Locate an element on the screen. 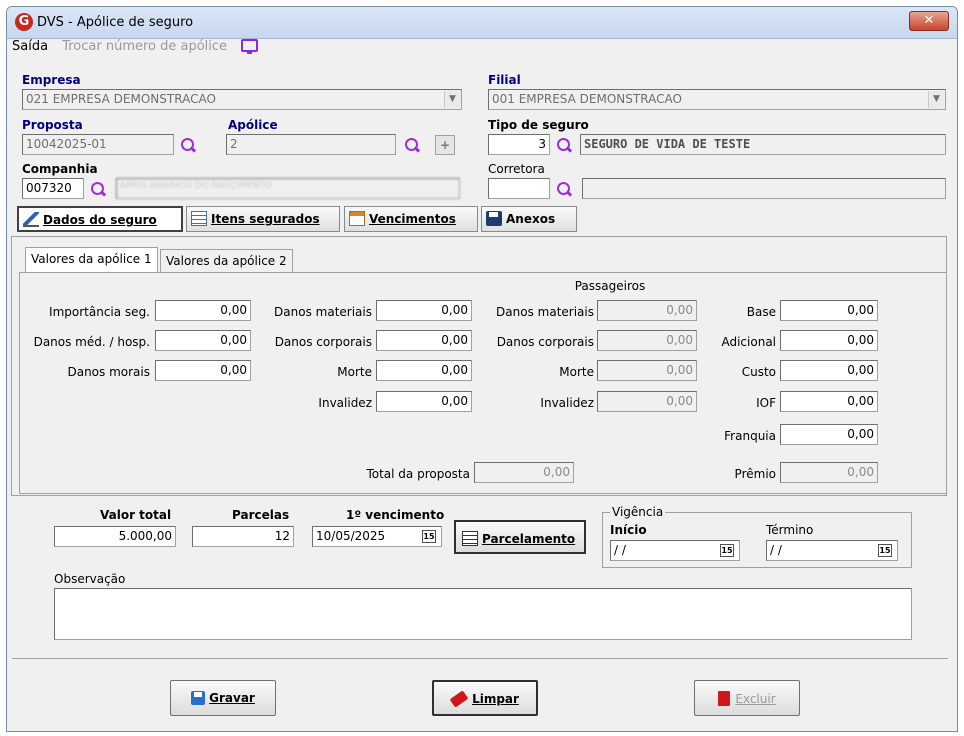 This screenshot has height=736, width=964. franquia-input: 0,00 is located at coordinates (829, 434).